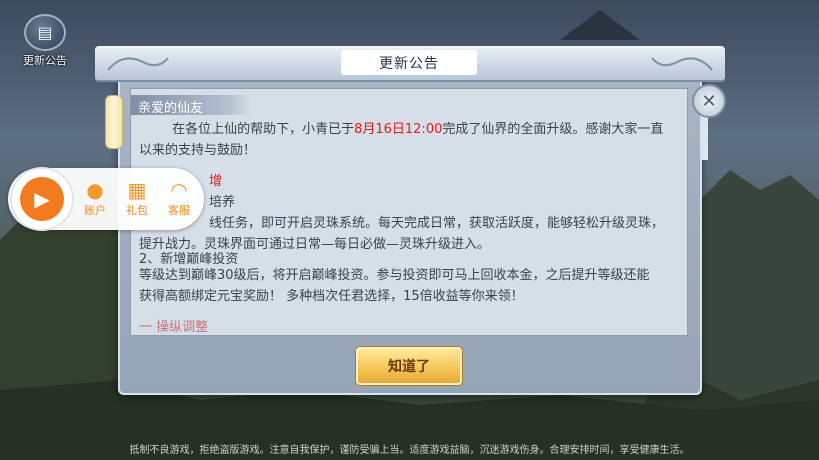 This screenshot has width=819, height=460. I want to click on dialog-title: 更新公告, so click(409, 62).